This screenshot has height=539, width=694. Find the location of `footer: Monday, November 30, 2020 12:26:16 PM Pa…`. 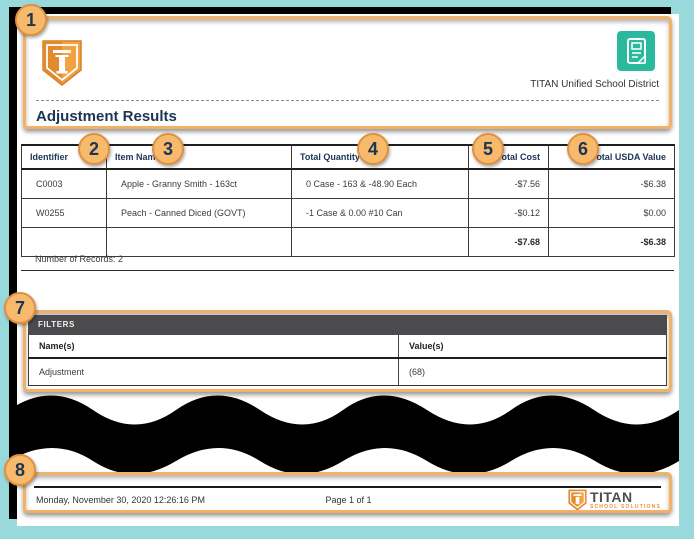

footer: Monday, November 30, 2020 12:26:16 PM Pa… is located at coordinates (348, 500).